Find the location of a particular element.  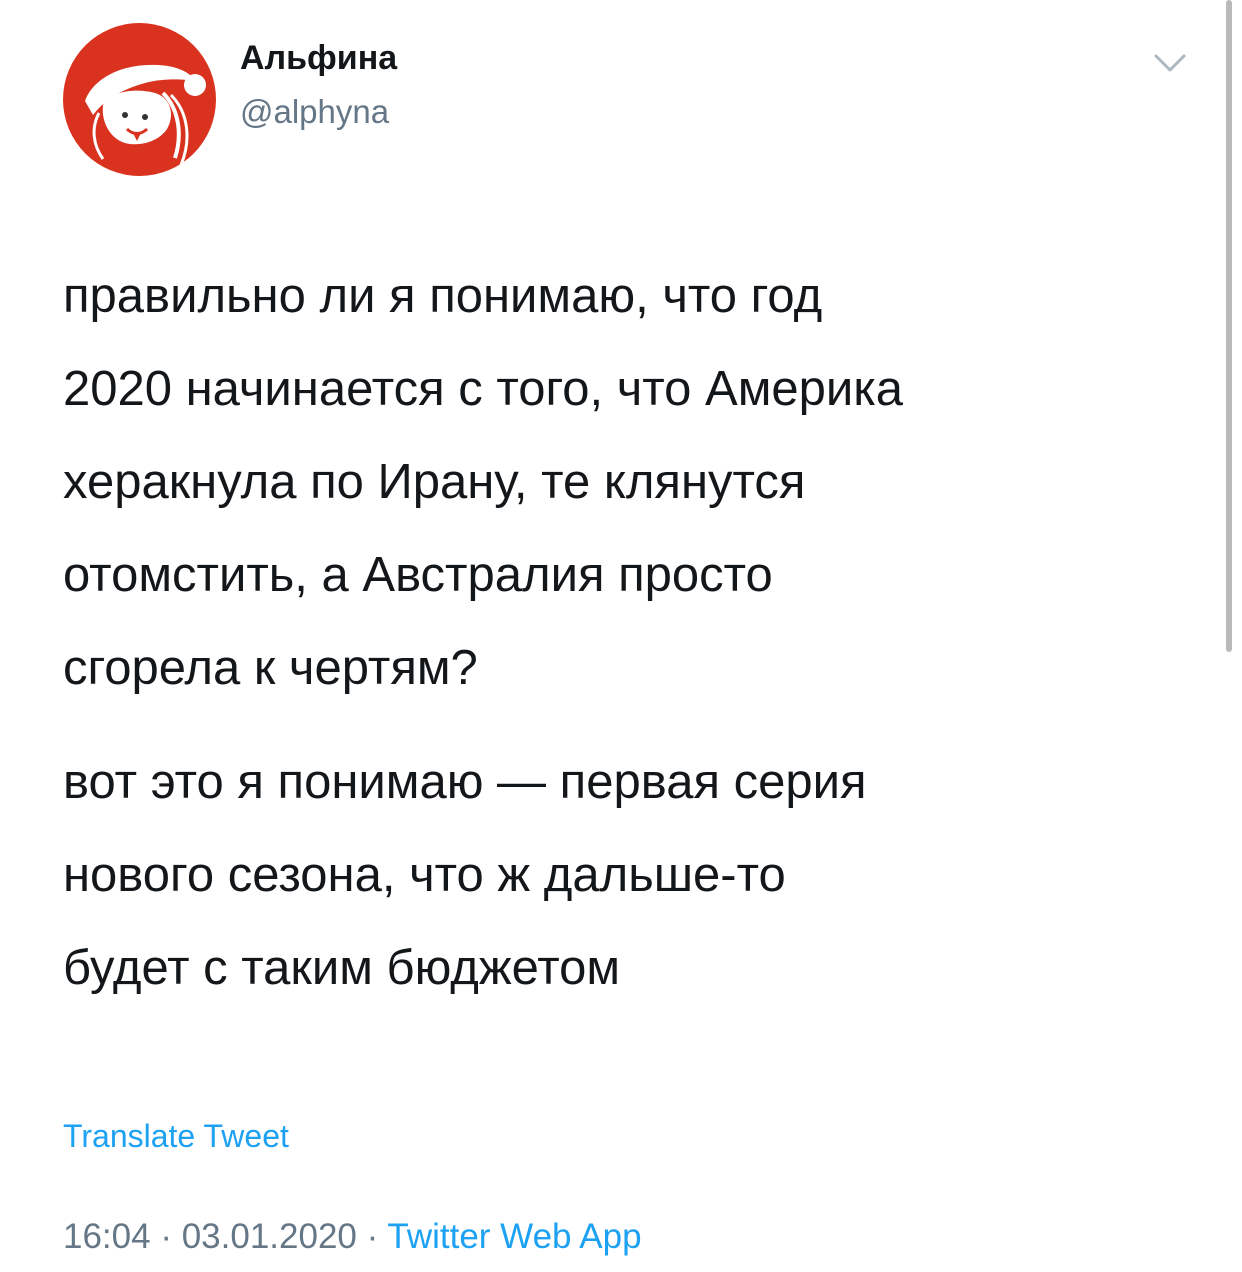

scrollbar is located at coordinates (1229, 326).